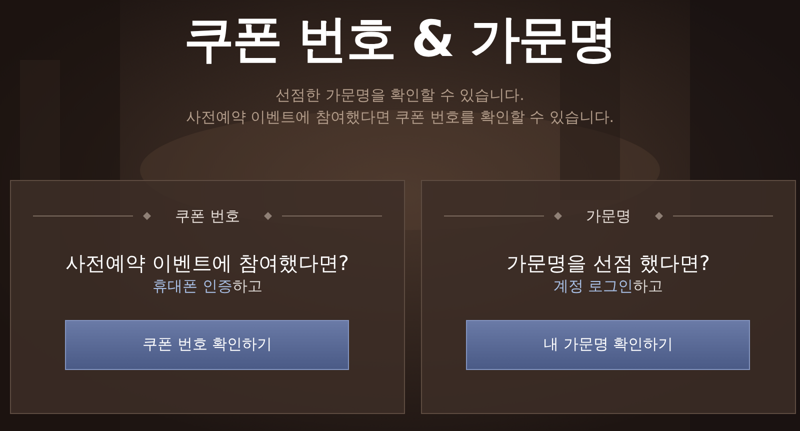 The image size is (800, 431). Describe the element at coordinates (608, 263) in the screenshot. I see `card-question: 가문명을 선점 했다면?` at that location.